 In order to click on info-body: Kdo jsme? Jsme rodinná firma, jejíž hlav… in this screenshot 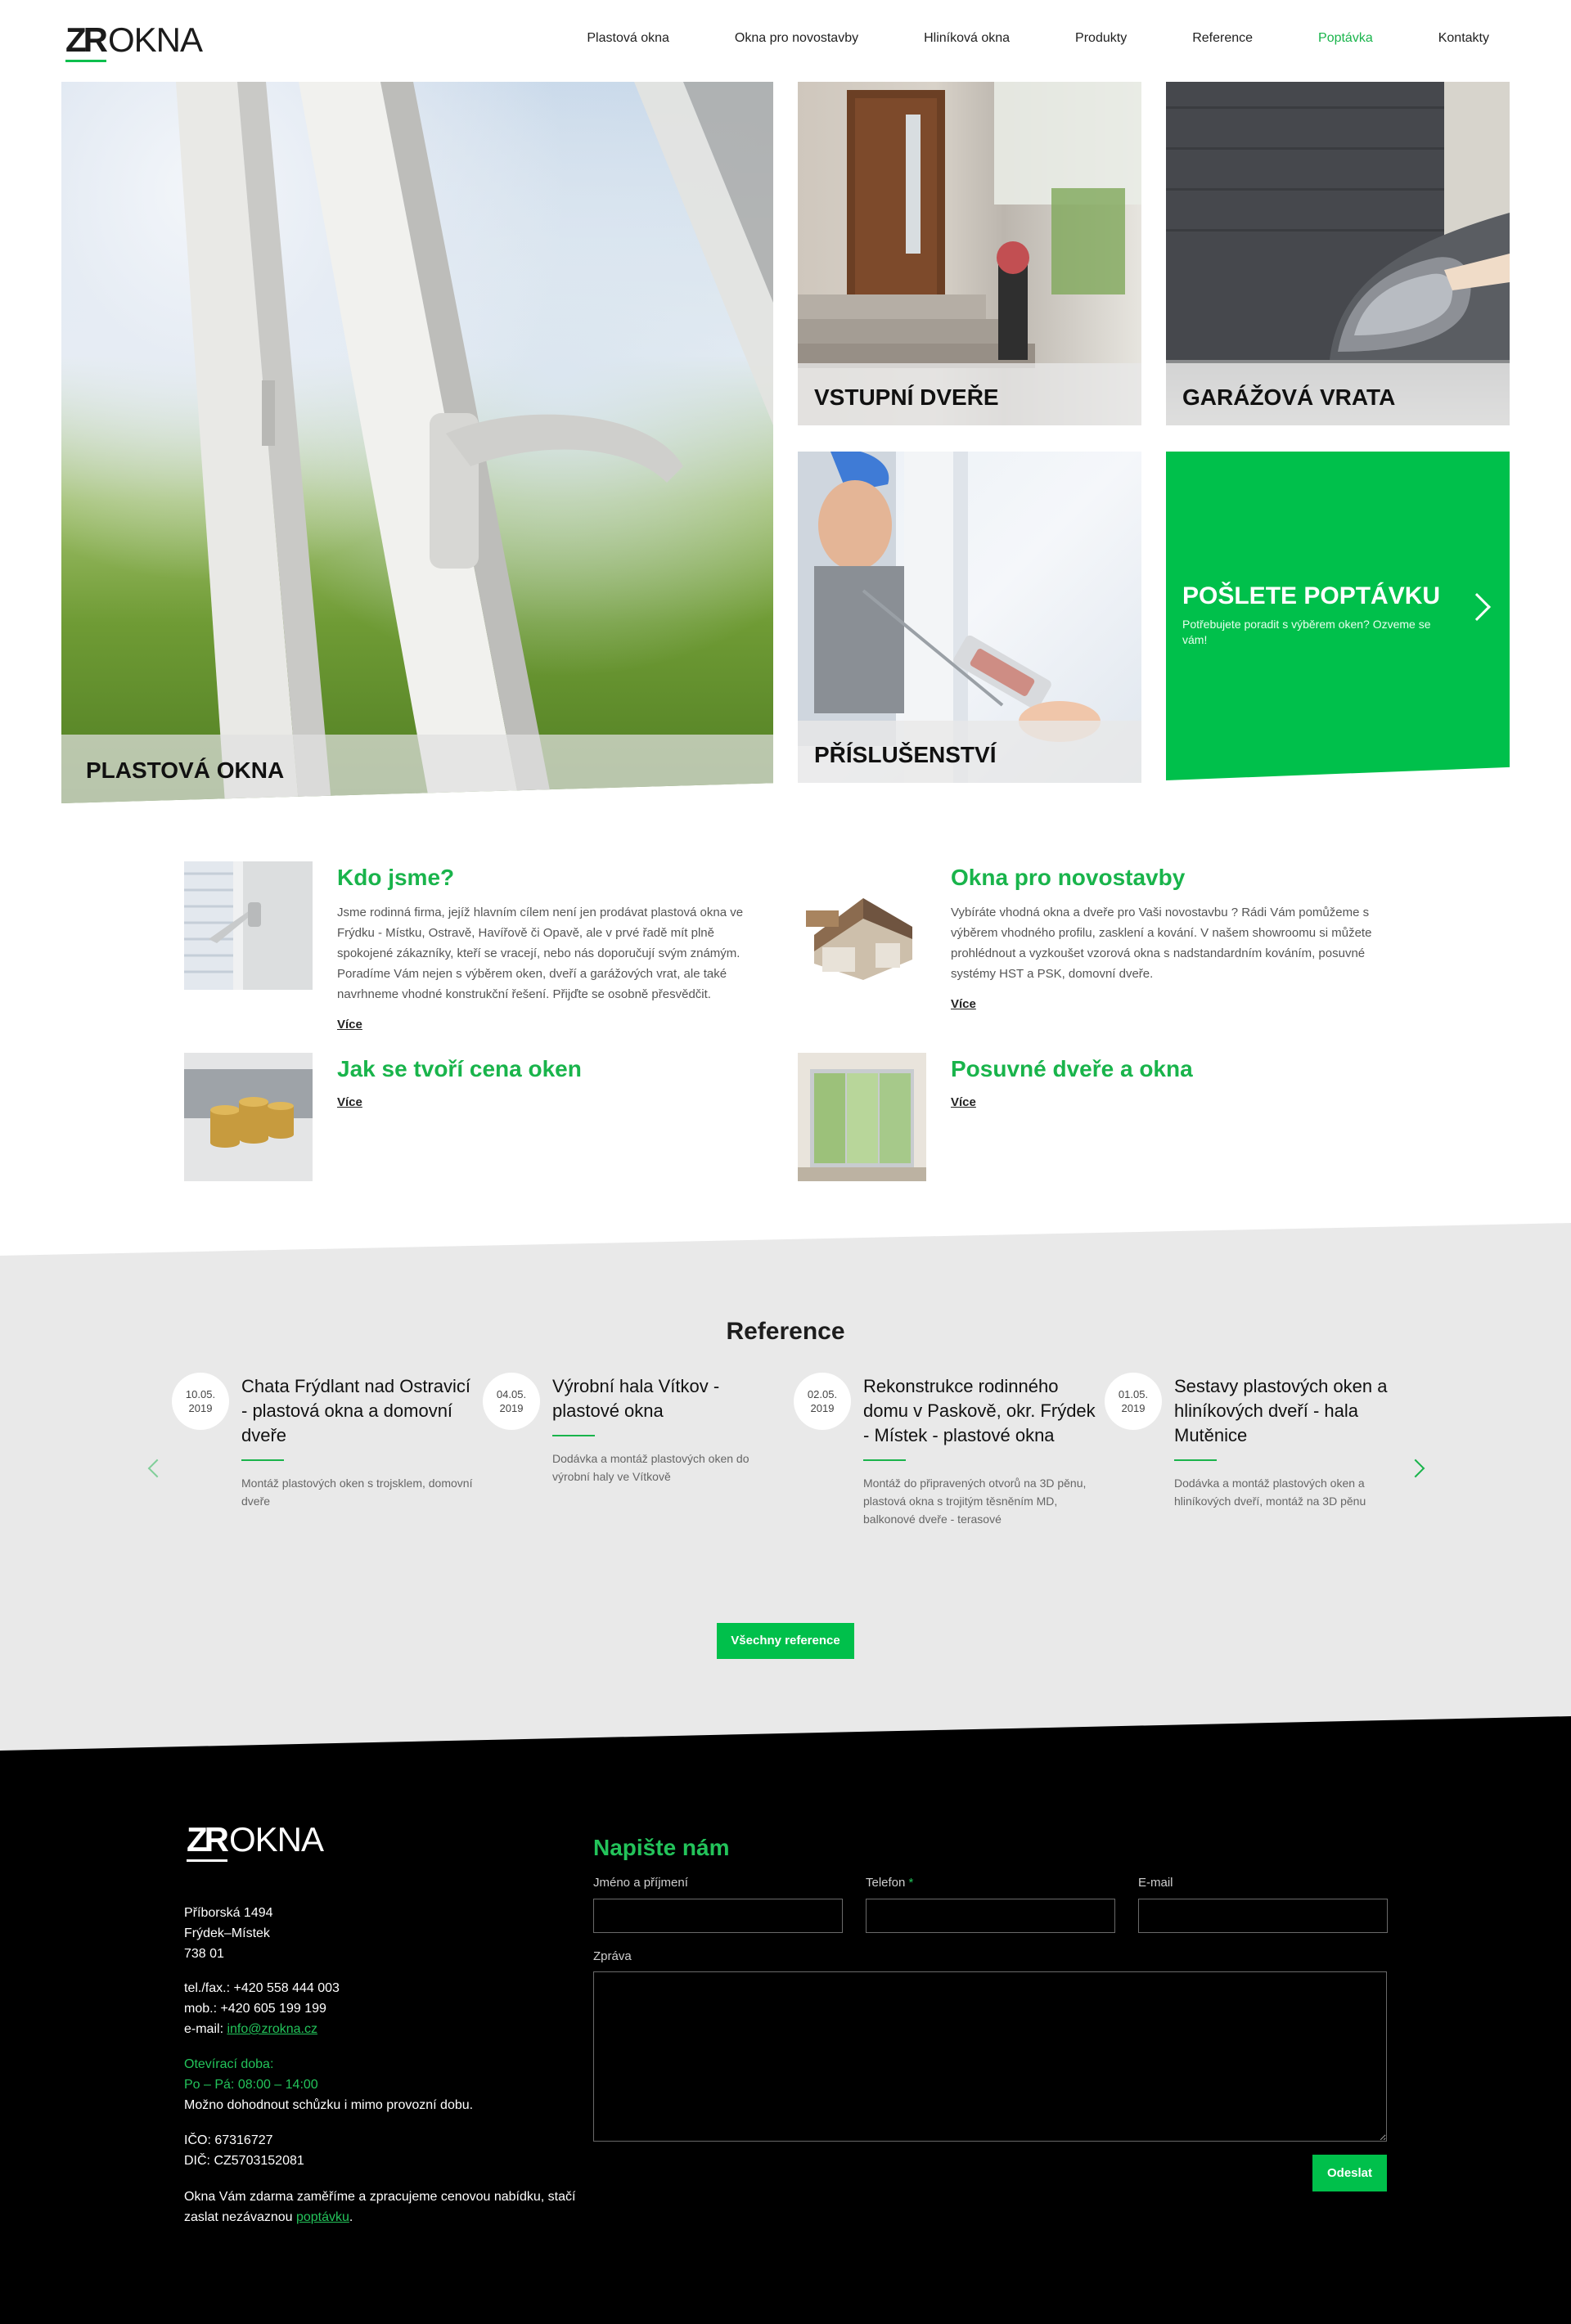, I will do `click(554, 946)`.